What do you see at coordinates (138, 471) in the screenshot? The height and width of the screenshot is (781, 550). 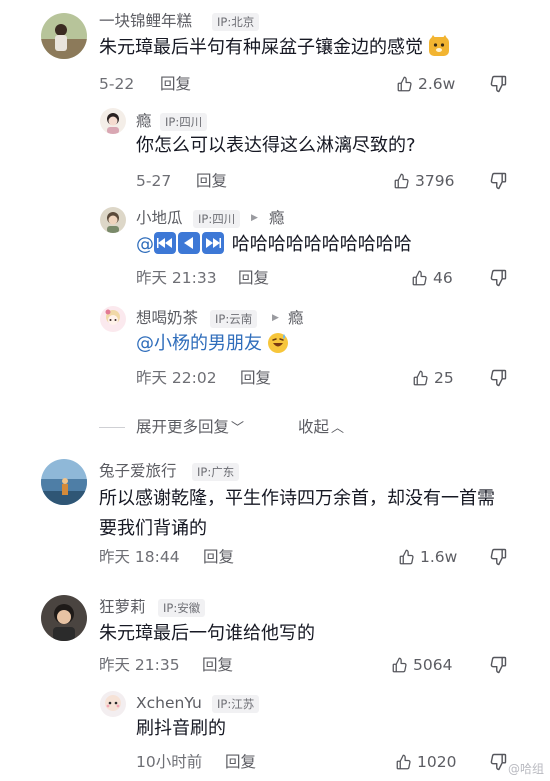 I see `username: 兔子爱旅行` at bounding box center [138, 471].